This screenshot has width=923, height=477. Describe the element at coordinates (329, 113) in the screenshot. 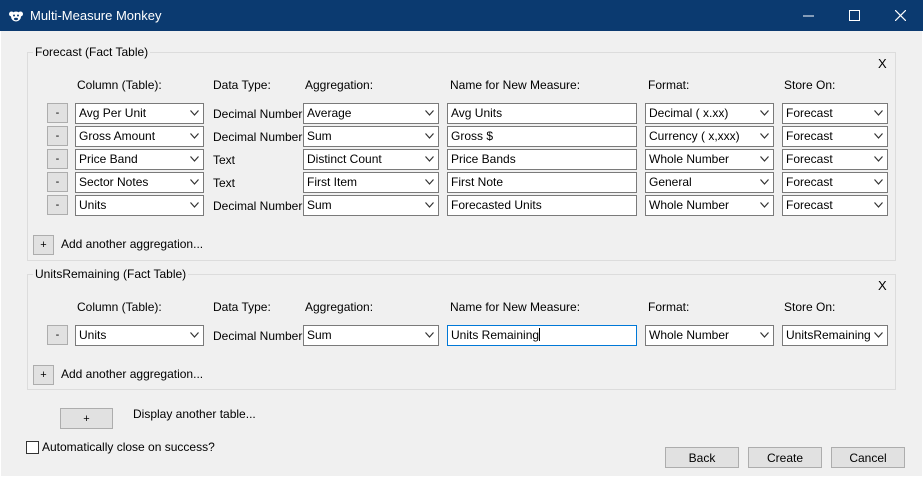

I see `aggregation-value: Average` at that location.